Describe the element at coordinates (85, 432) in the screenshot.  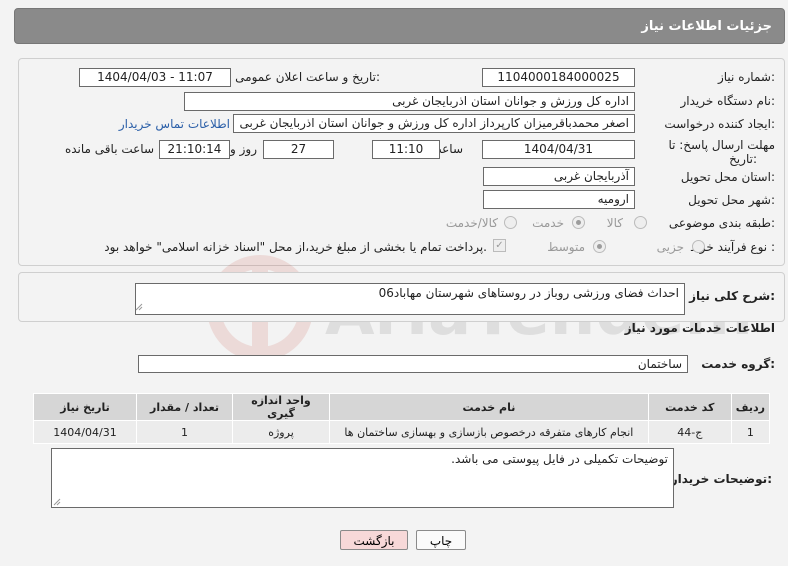
I see `cell-need-date: 1404/04/31` at that location.